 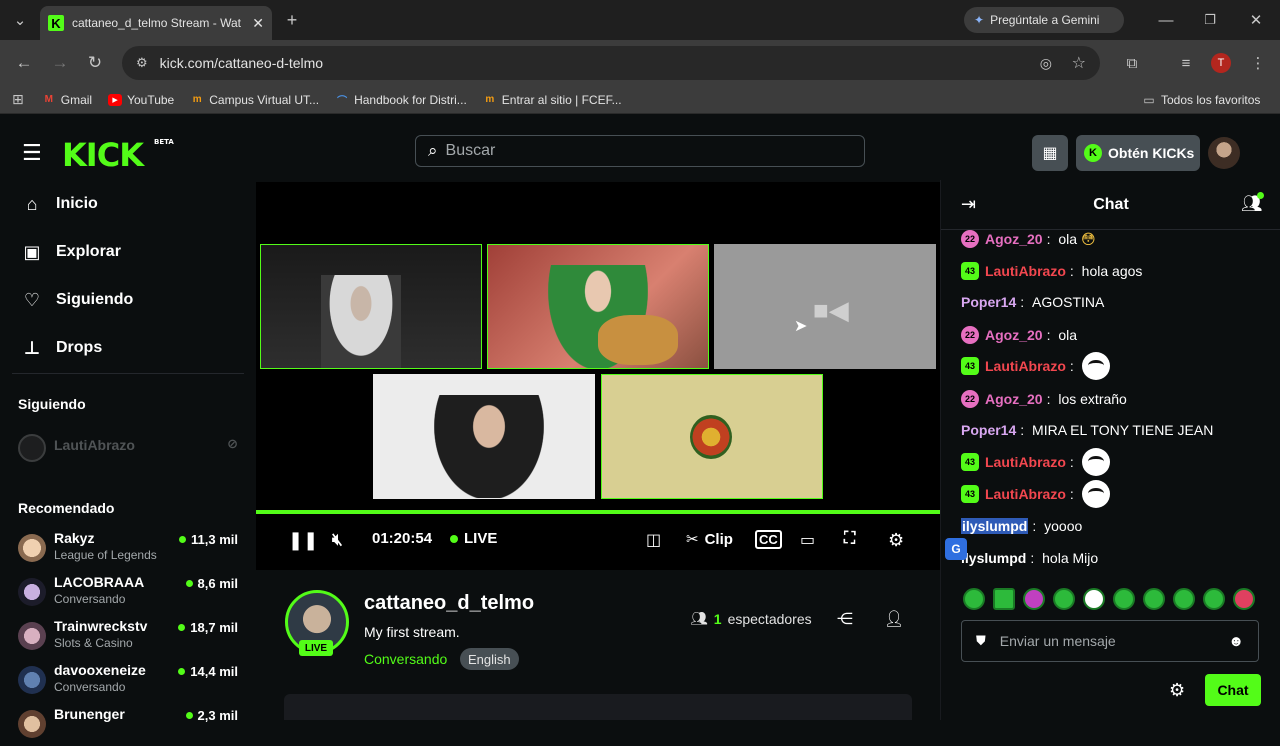 I want to click on settings-button: ⚙, so click(x=896, y=540).